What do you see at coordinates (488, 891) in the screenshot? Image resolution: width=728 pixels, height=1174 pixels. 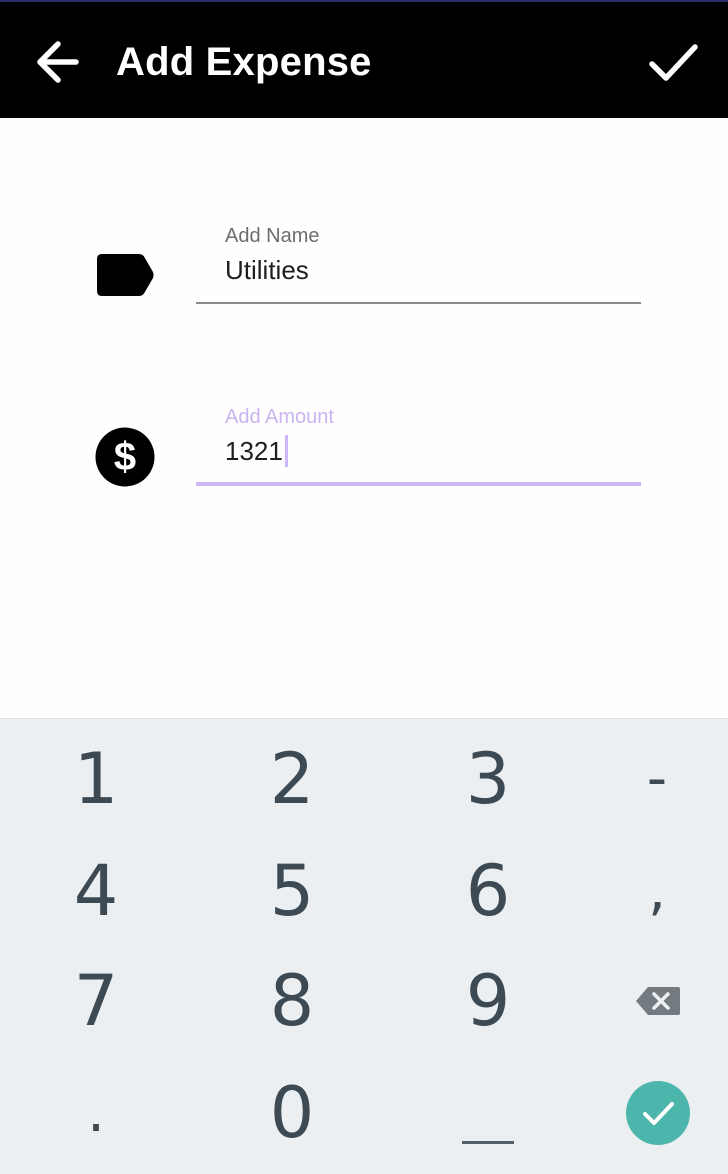 I see `key-6: 6` at bounding box center [488, 891].